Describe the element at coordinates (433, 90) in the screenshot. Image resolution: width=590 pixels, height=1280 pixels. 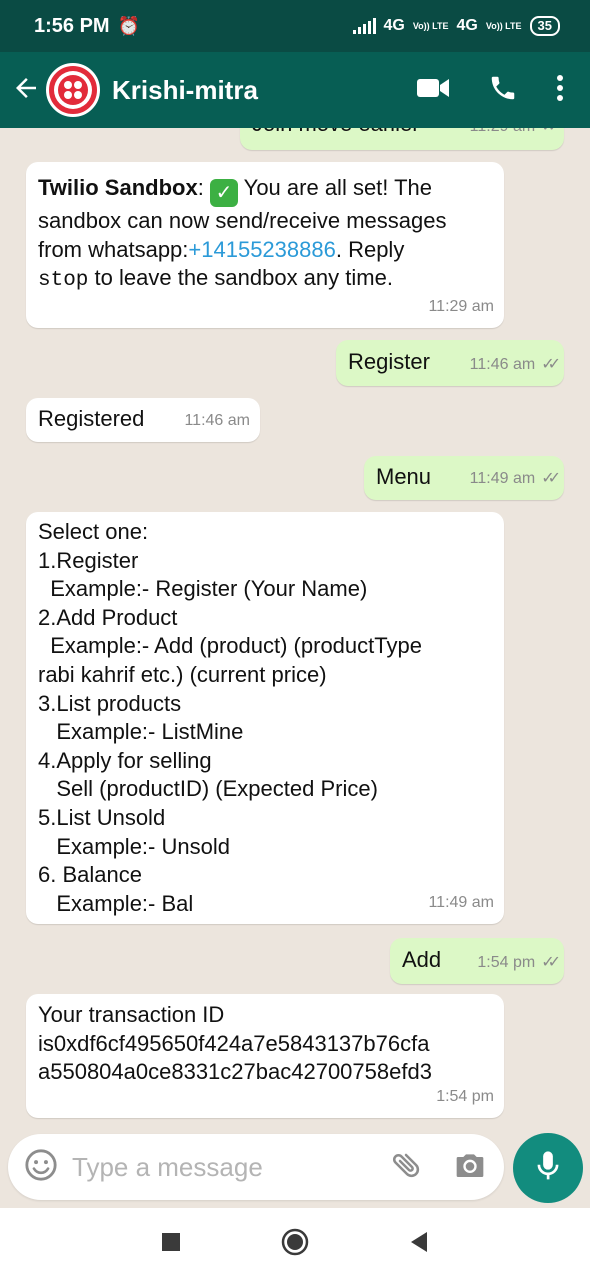
I see `video-call-icon` at that location.